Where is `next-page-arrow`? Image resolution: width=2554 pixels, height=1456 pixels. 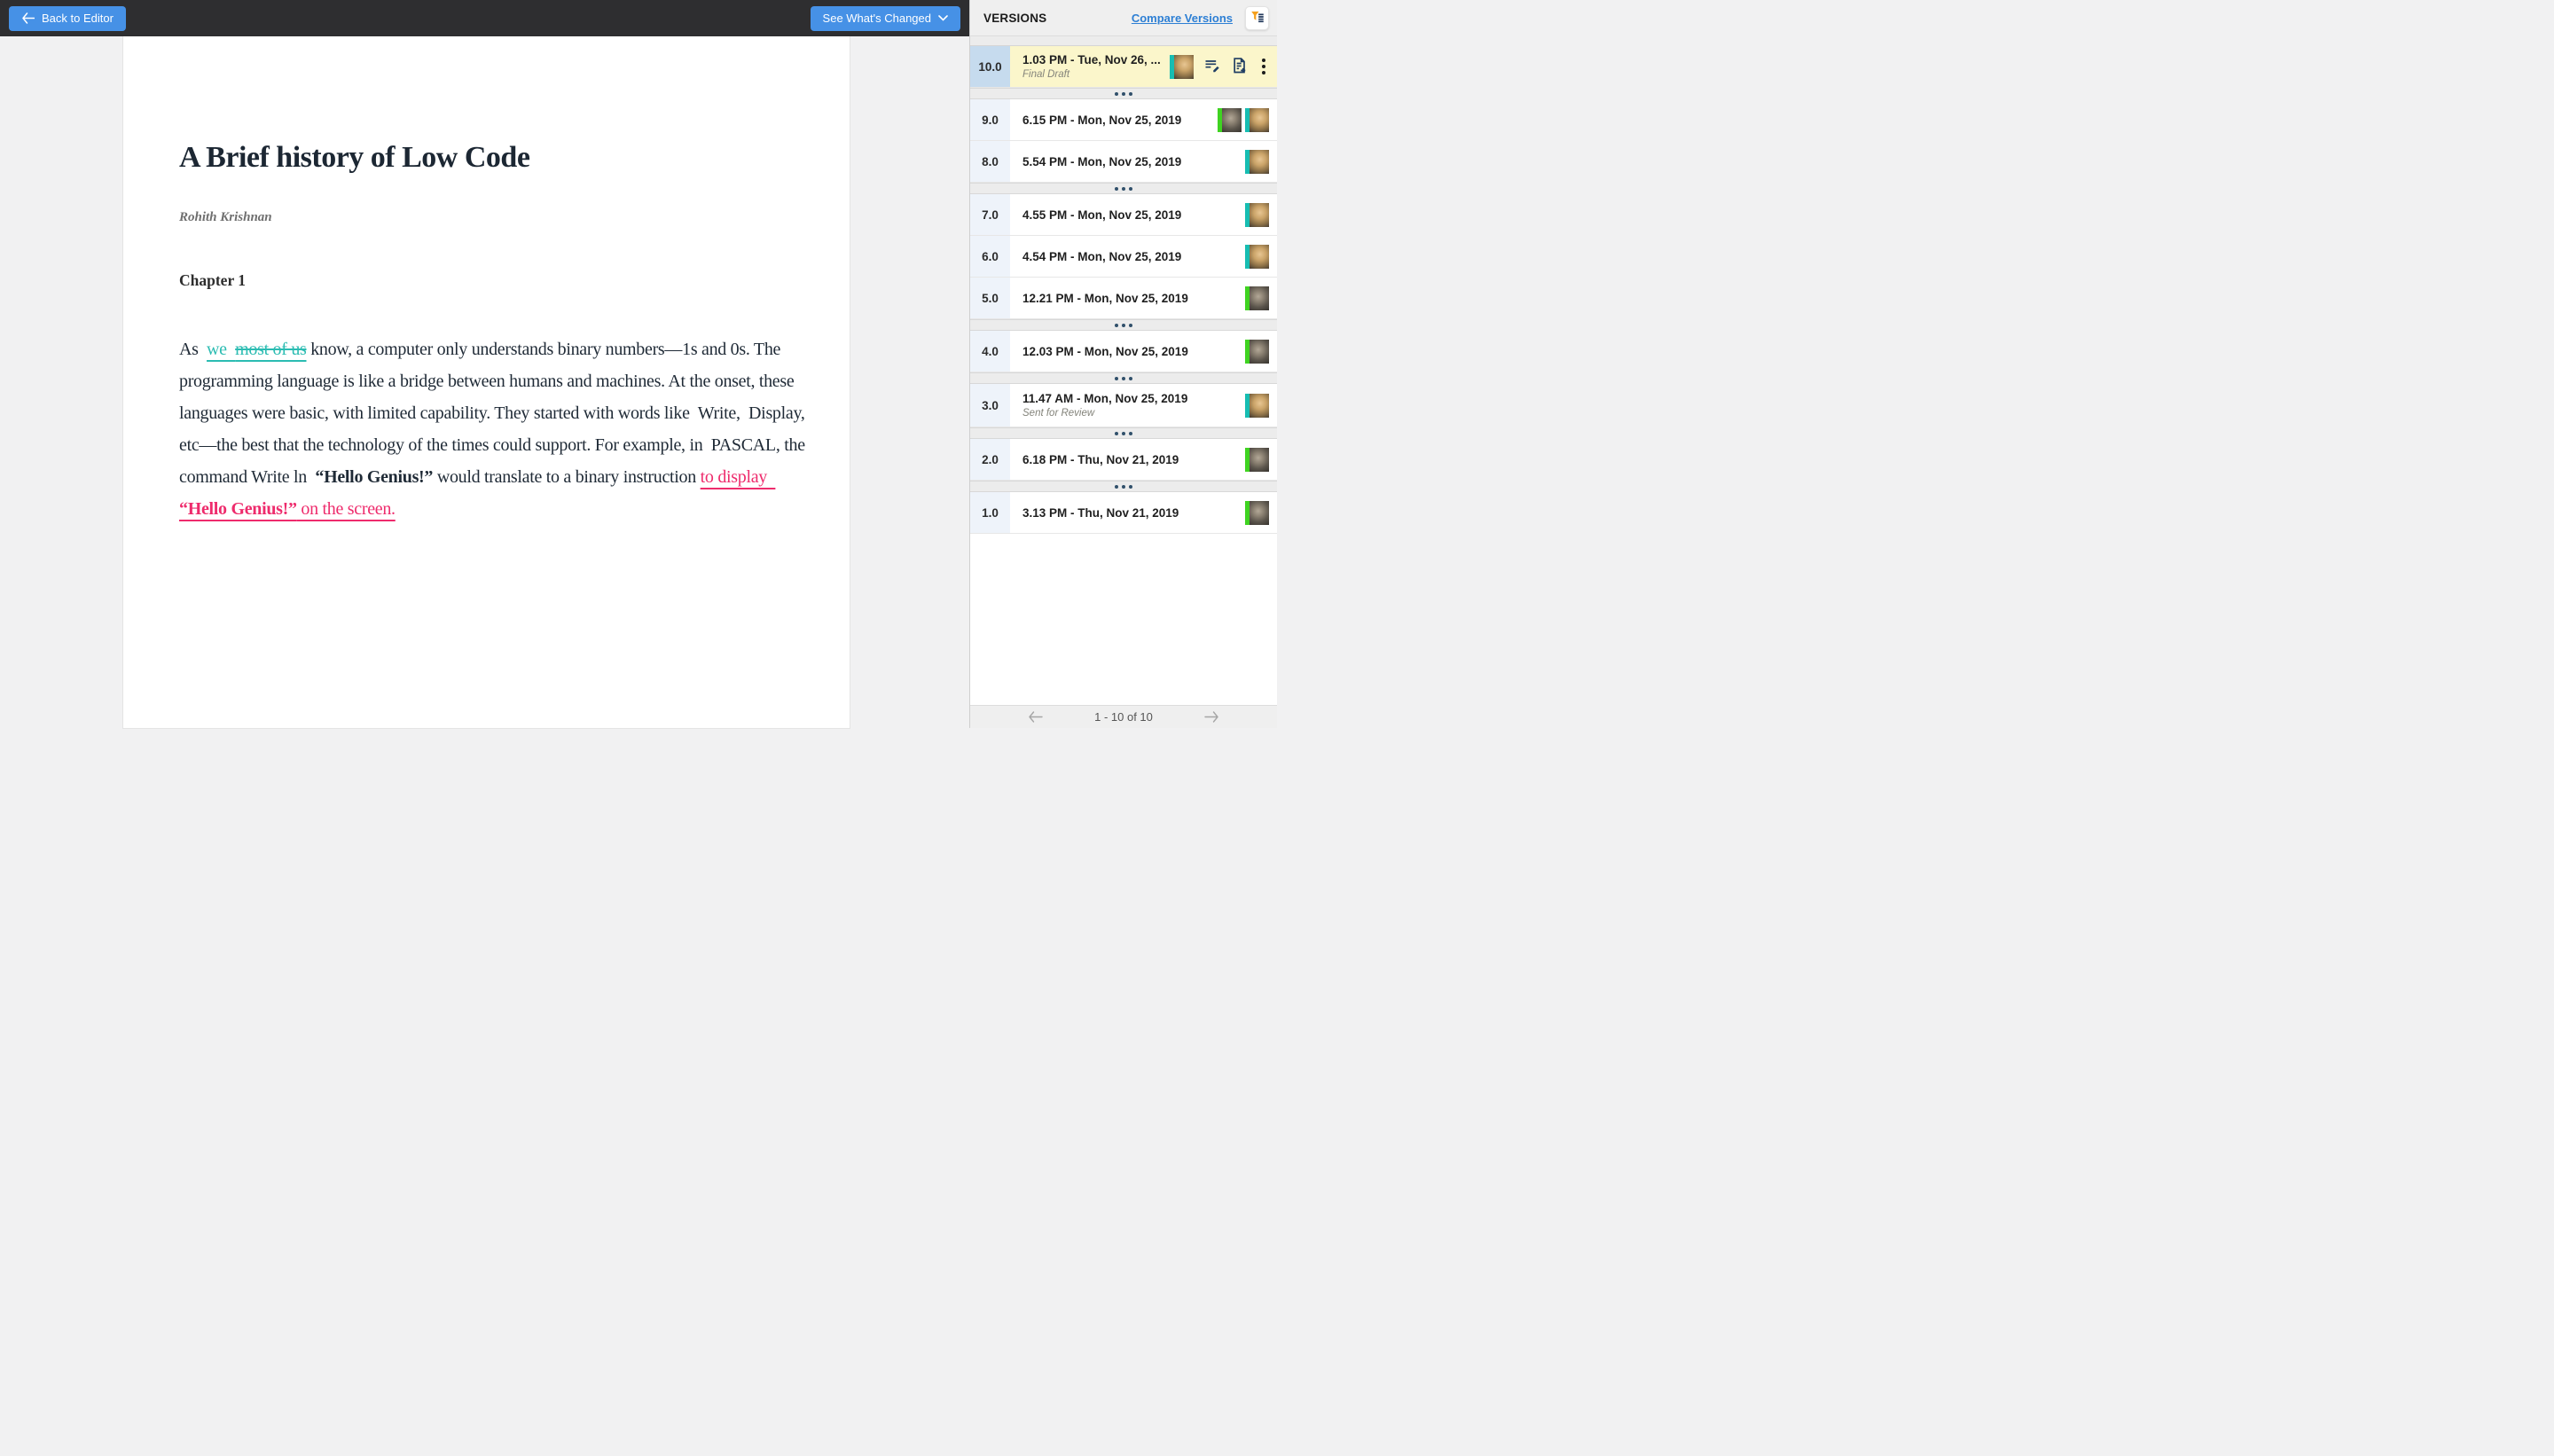
next-page-arrow is located at coordinates (1212, 716).